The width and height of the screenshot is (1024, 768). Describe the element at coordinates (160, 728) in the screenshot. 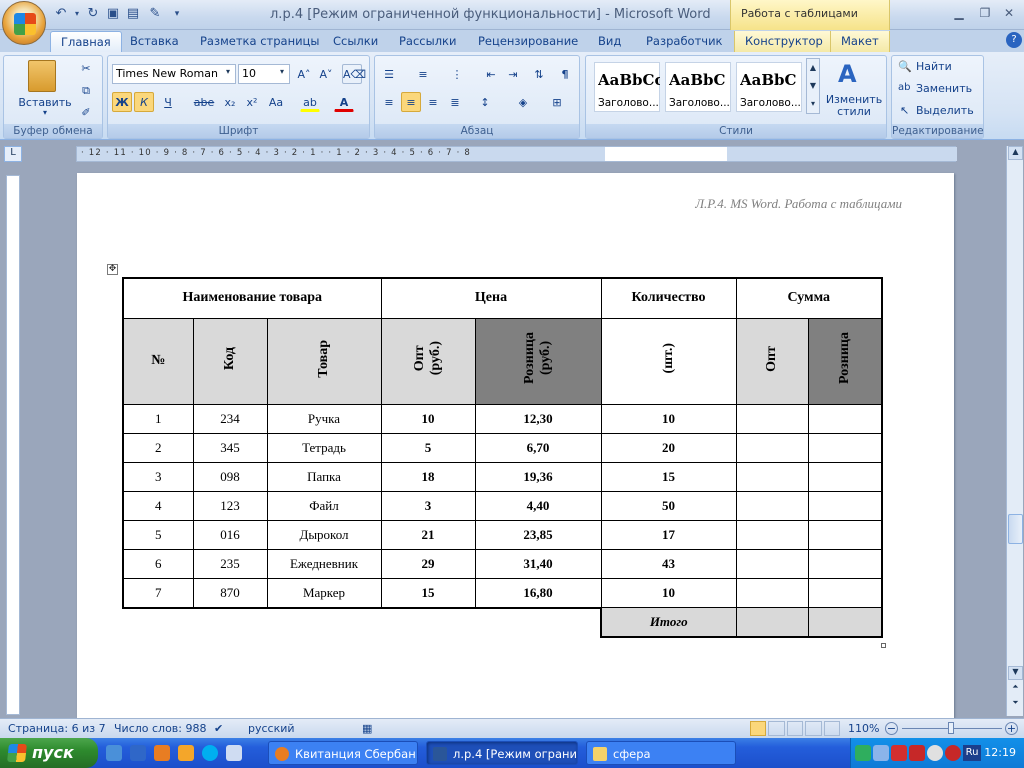

I see `word-count: Число слов: 988` at that location.